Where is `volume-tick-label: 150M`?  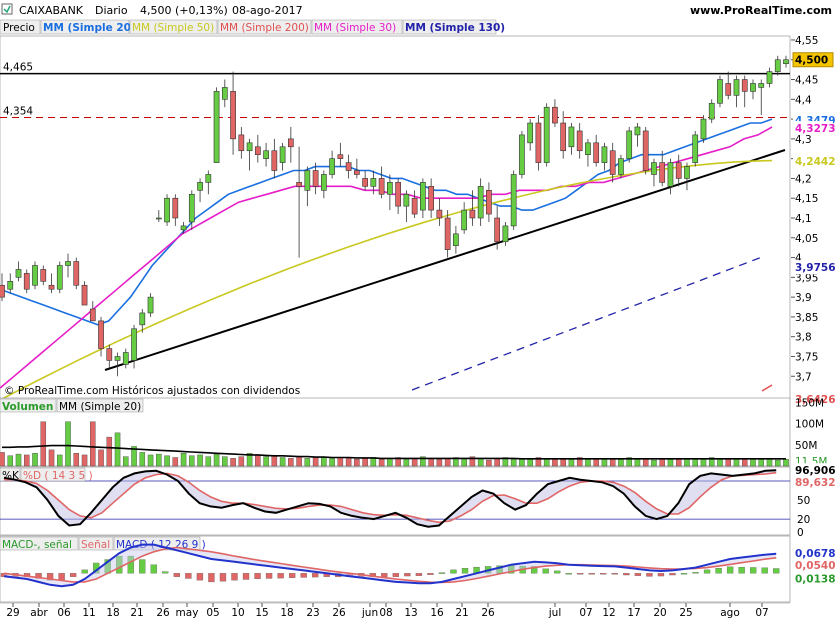 volume-tick-label: 150M is located at coordinates (809, 403).